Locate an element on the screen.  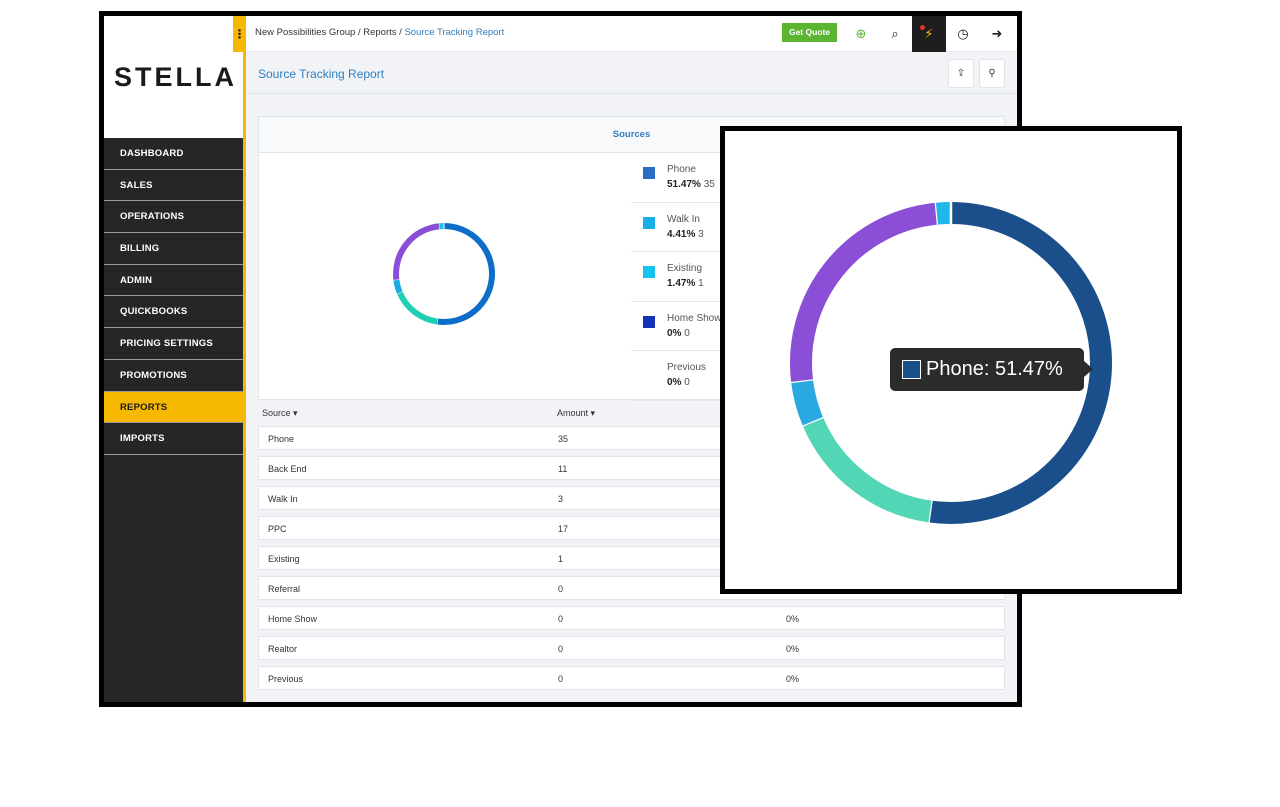
legend-value: 1.47% 1 is located at coordinates (685, 283).